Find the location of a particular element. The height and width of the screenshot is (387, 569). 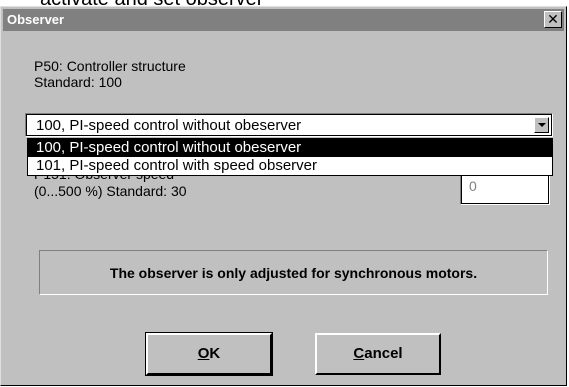

p151-range-standard: (0...500 %) Standard: 30 is located at coordinates (110, 191).